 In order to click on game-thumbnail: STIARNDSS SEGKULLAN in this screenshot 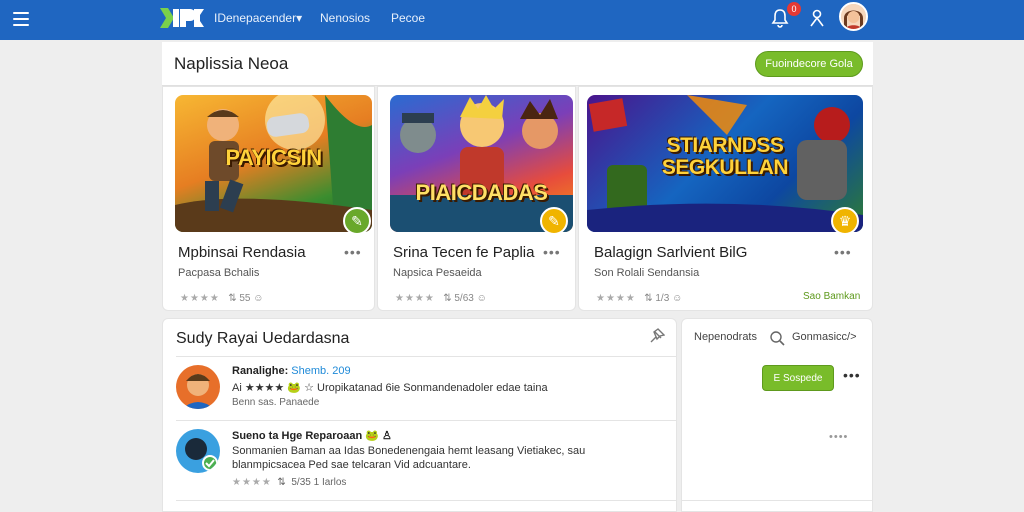, I will do `click(725, 163)`.